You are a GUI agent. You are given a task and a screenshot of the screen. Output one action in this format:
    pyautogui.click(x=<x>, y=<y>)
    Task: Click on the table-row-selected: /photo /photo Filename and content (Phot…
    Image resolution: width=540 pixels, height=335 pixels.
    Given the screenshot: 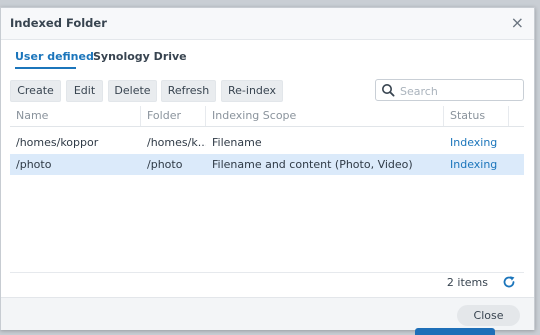 What is the action you would take?
    pyautogui.click(x=267, y=164)
    